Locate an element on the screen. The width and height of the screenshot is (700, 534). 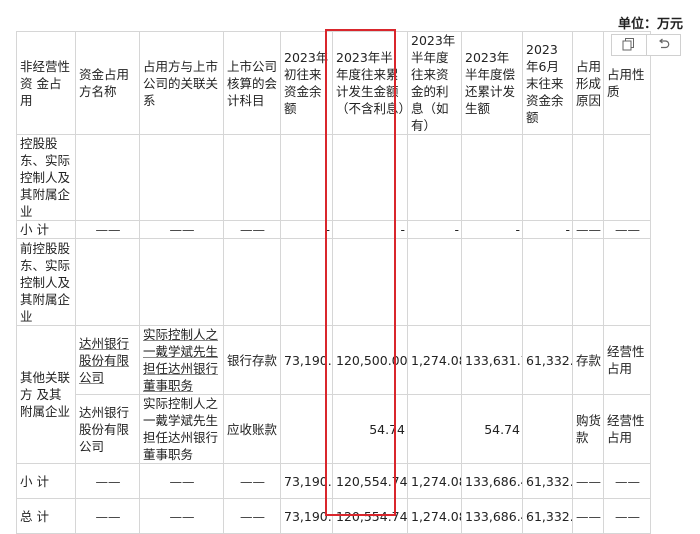
interest-amount: 1,274.08 is located at coordinates (434, 360).